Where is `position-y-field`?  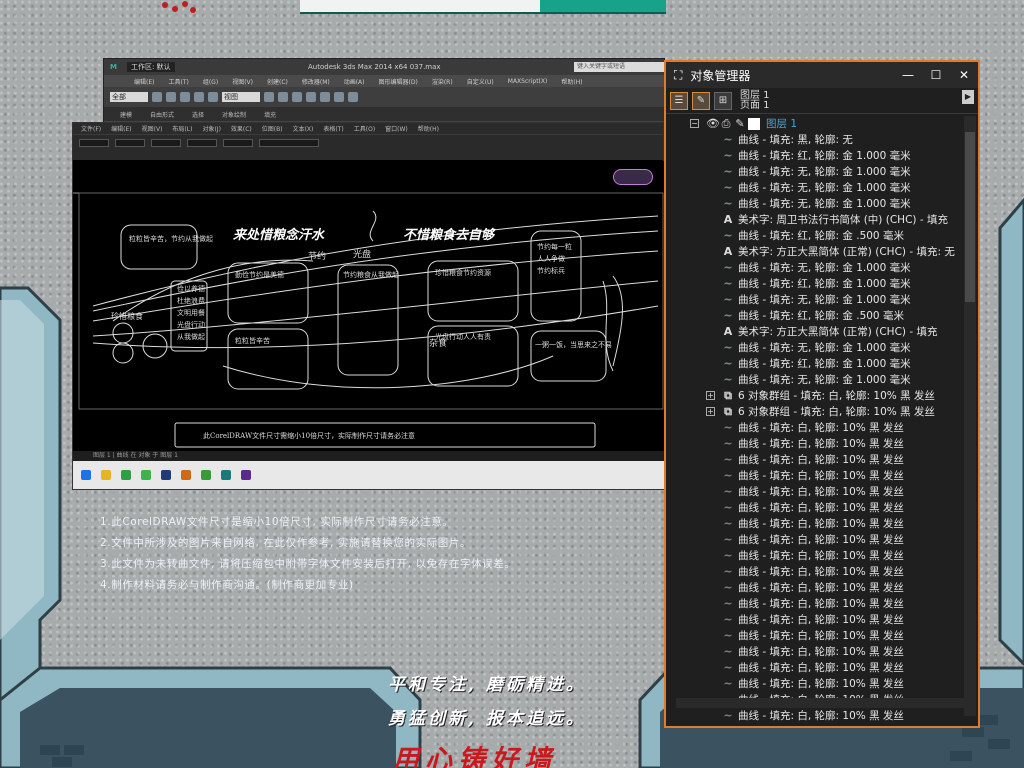 position-y-field is located at coordinates (130, 143).